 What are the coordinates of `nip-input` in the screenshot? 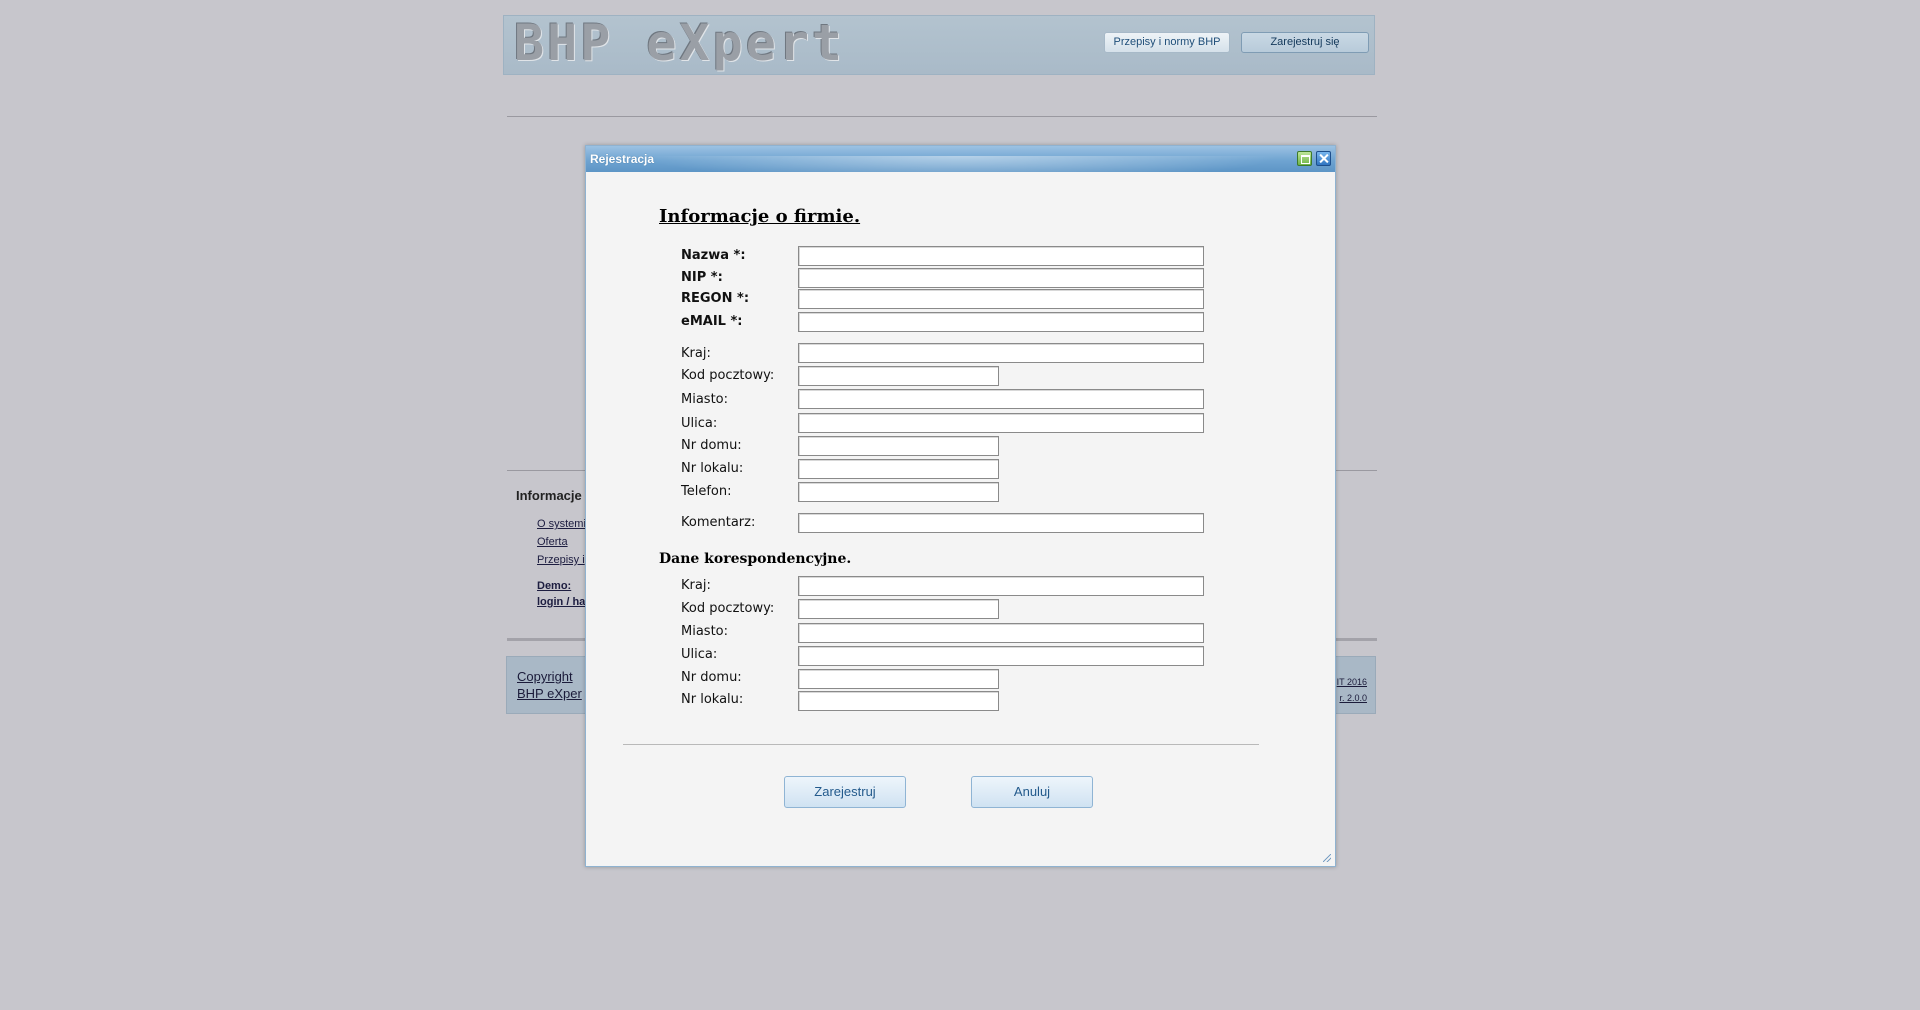 It's located at (1001, 278).